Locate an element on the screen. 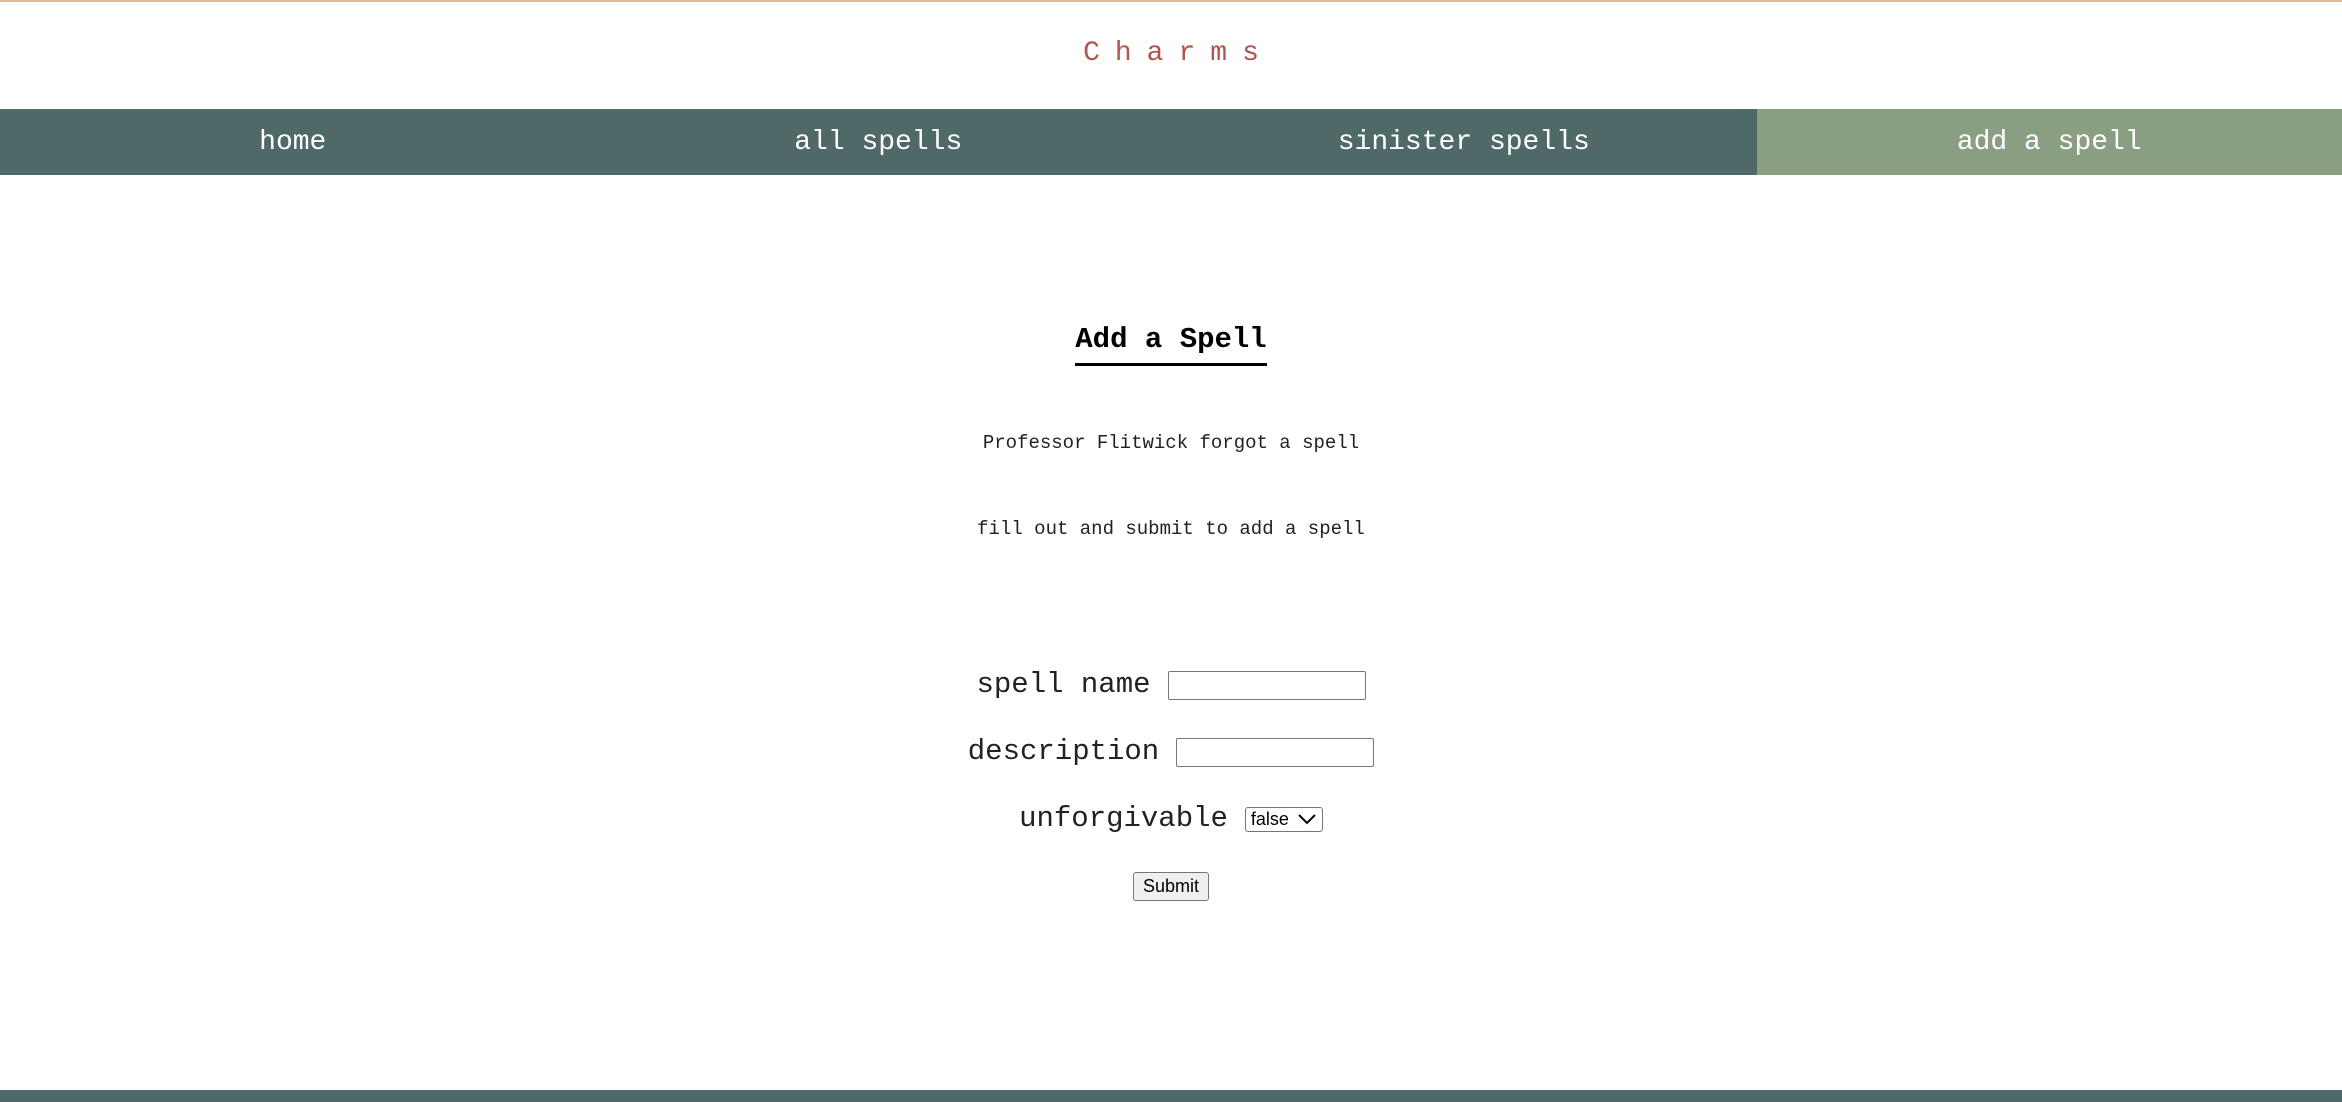 This screenshot has height=1102, width=2342. top-border-line is located at coordinates (1171, 1).